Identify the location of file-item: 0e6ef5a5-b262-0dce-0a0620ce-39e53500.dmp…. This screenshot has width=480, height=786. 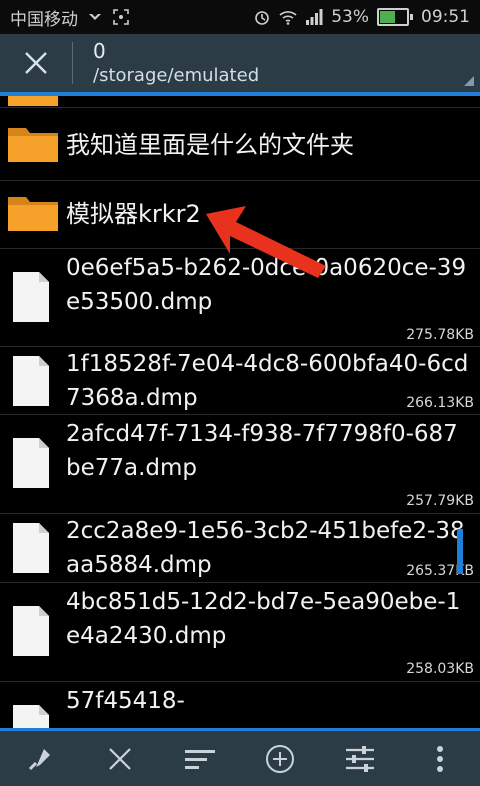
(240, 298).